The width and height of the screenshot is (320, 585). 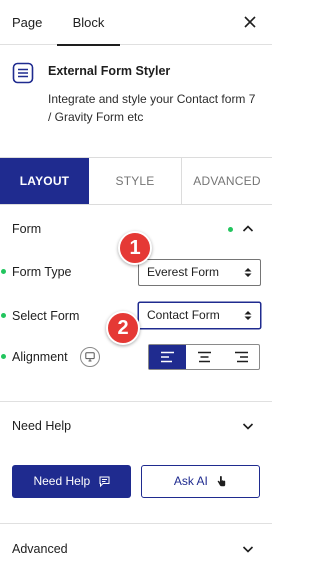 I want to click on alignment-button-group, so click(x=204, y=357).